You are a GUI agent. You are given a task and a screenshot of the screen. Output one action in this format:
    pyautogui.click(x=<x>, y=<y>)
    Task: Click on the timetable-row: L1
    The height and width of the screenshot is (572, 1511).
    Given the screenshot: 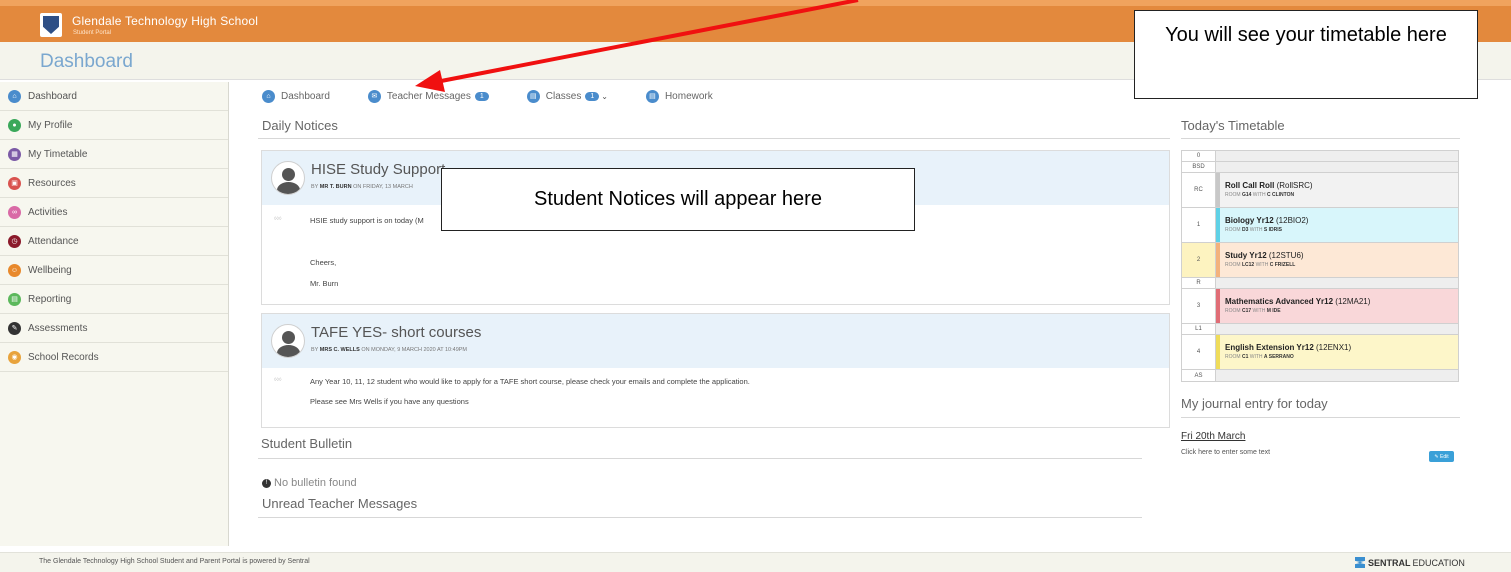 What is the action you would take?
    pyautogui.click(x=1320, y=329)
    